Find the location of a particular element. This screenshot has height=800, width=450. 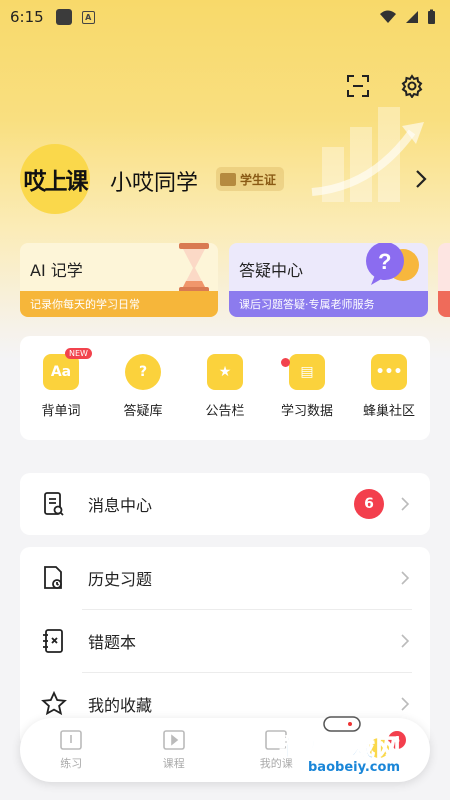

id-card-icon is located at coordinates (228, 179).